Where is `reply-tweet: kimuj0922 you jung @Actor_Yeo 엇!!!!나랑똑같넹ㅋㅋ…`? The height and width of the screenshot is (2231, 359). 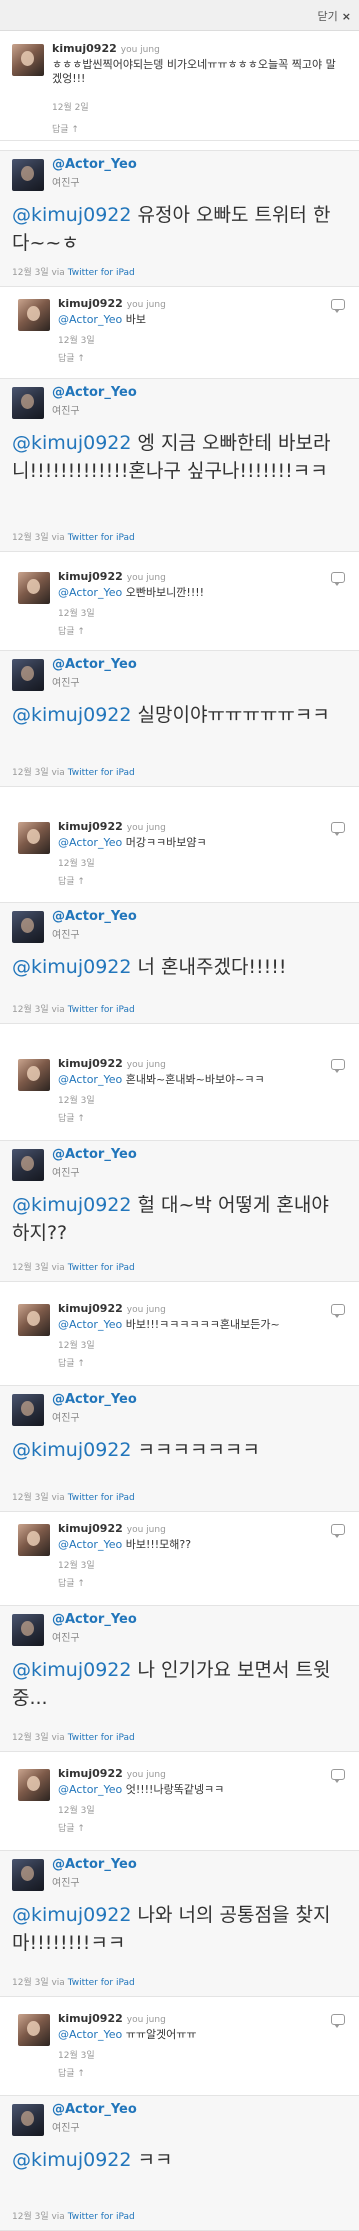 reply-tweet: kimuj0922 you jung @Actor_Yeo 엇!!!!나랑똑같넹ㅋㅋ… is located at coordinates (179, 1801).